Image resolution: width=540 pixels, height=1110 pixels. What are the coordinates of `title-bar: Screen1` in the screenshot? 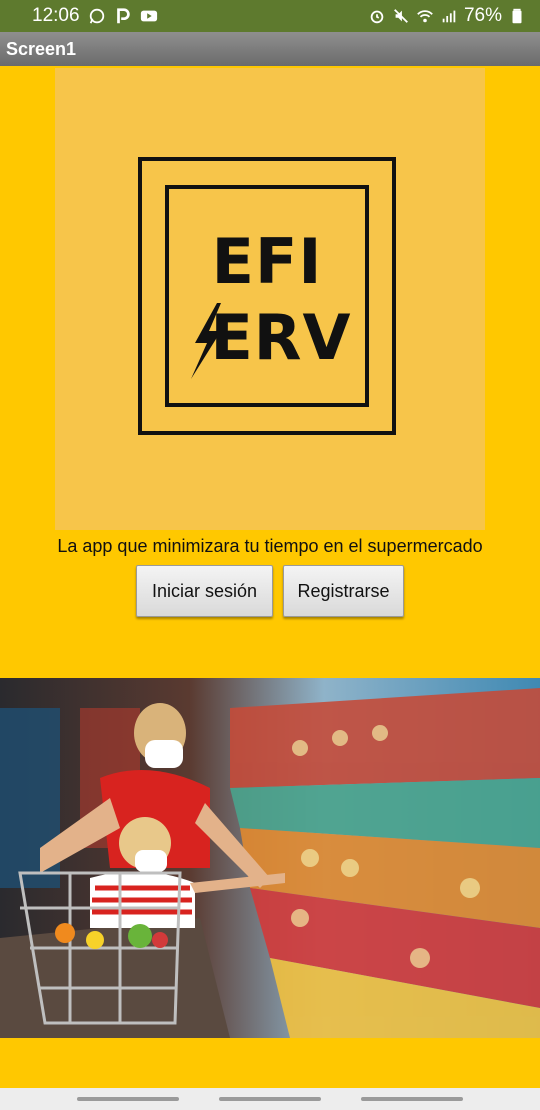 It's located at (270, 49).